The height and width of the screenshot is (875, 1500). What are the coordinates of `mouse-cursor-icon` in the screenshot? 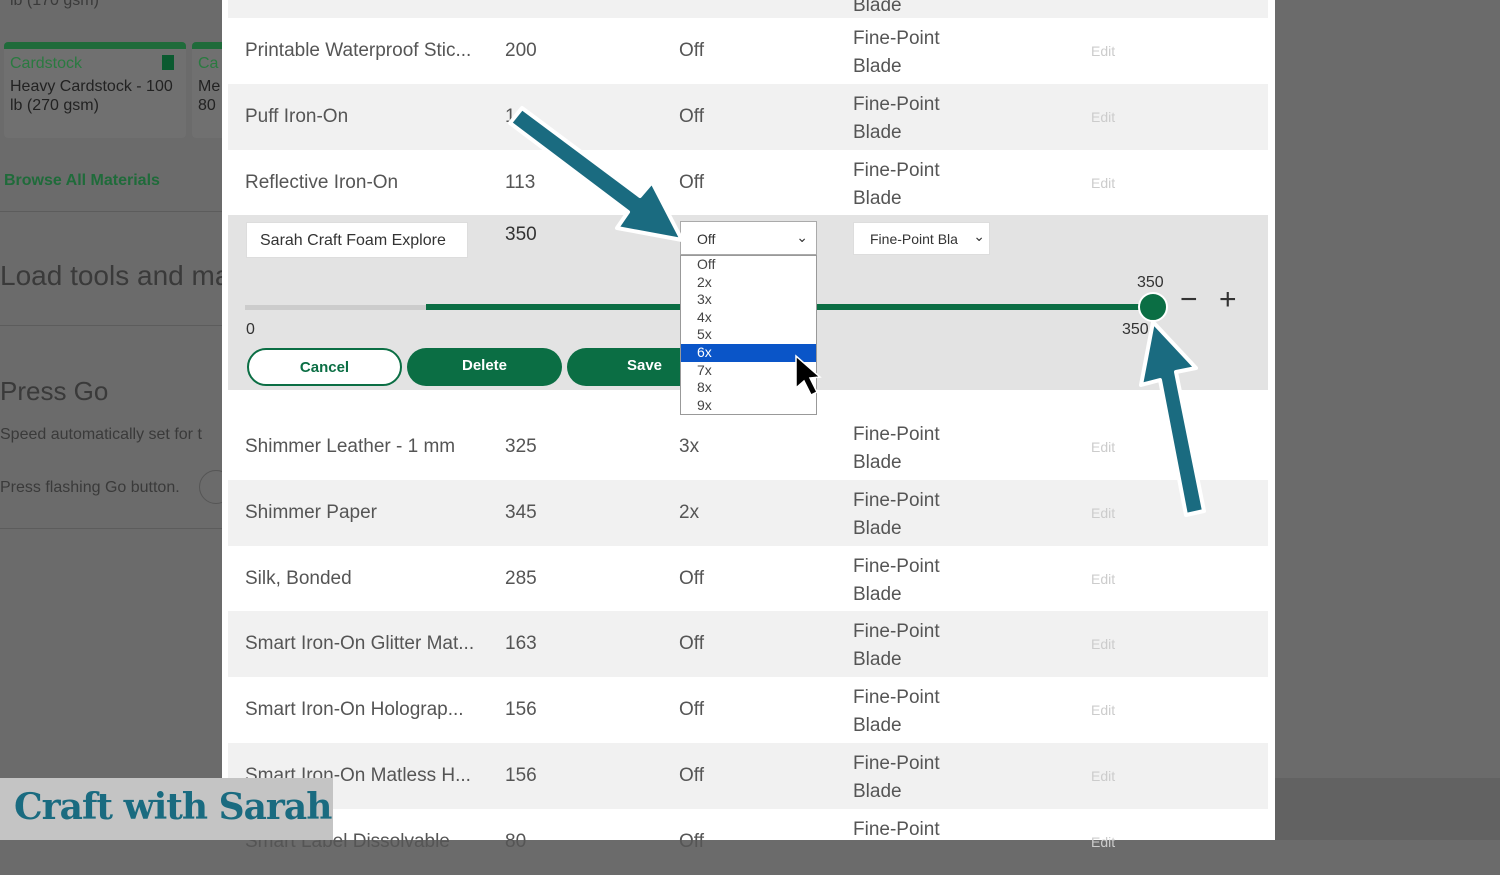 It's located at (808, 375).